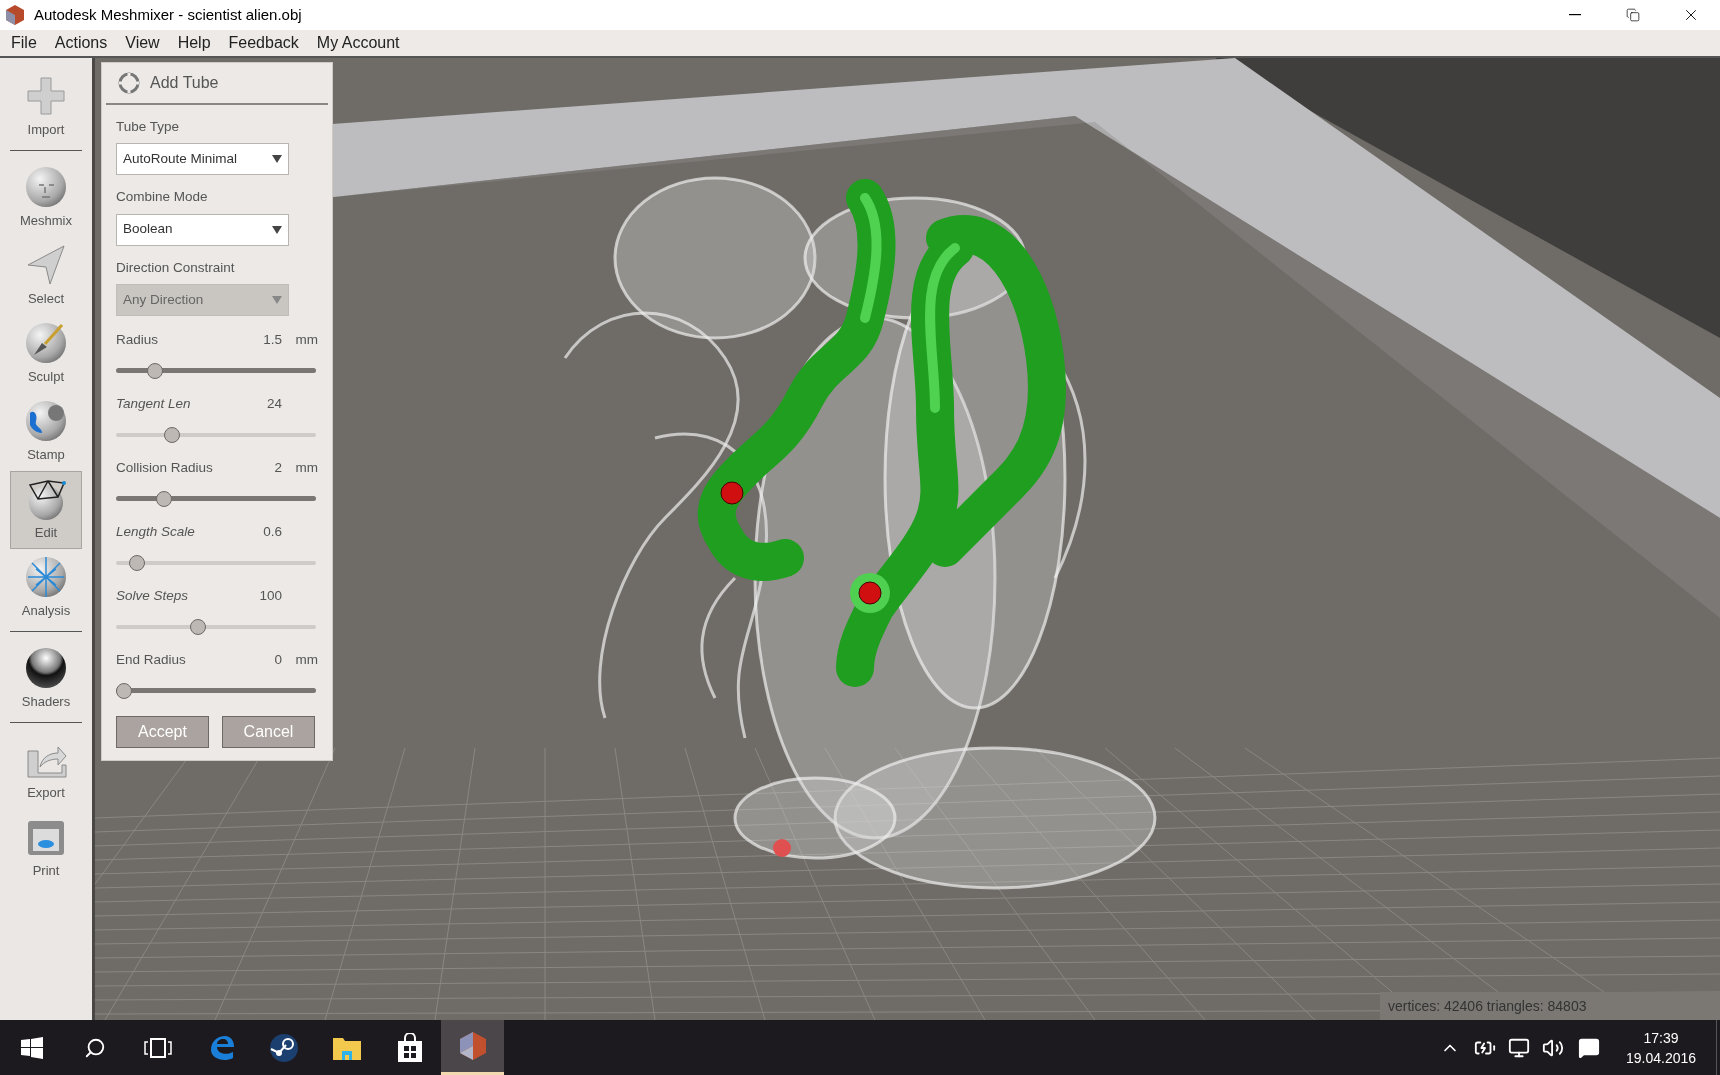 The height and width of the screenshot is (1075, 1720). I want to click on minimize-icon, so click(1575, 15).